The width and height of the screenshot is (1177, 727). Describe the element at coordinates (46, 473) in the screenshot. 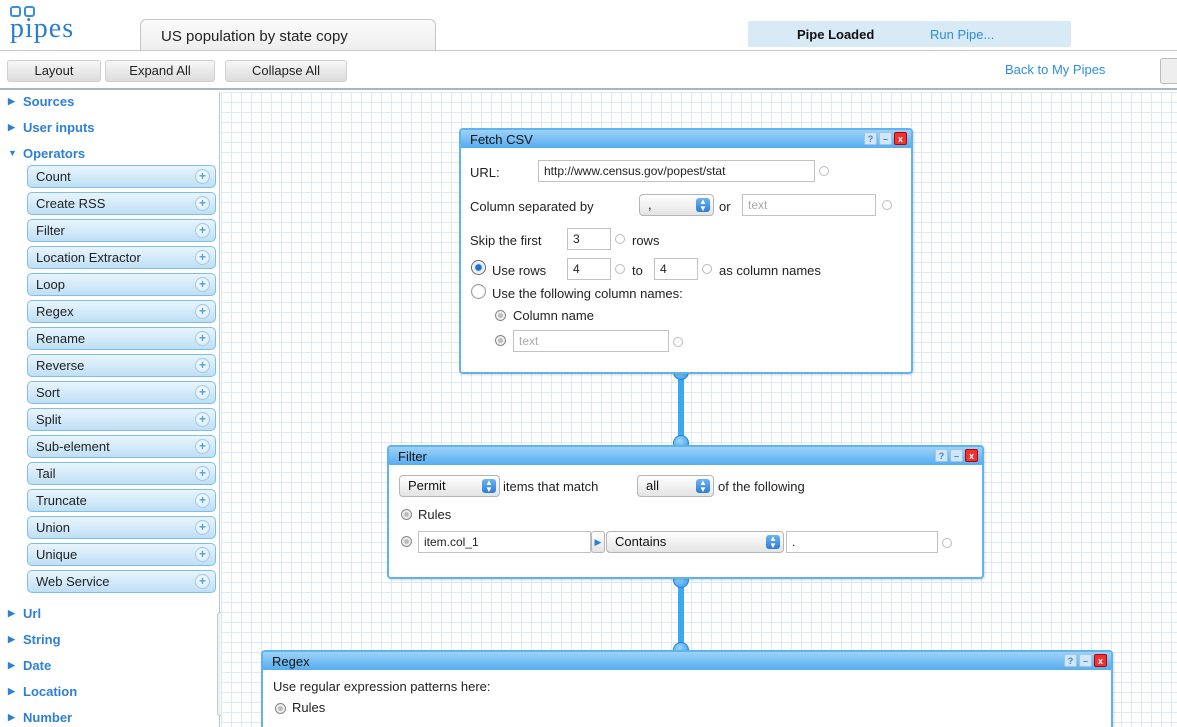

I see `operator-label: Tail` at that location.